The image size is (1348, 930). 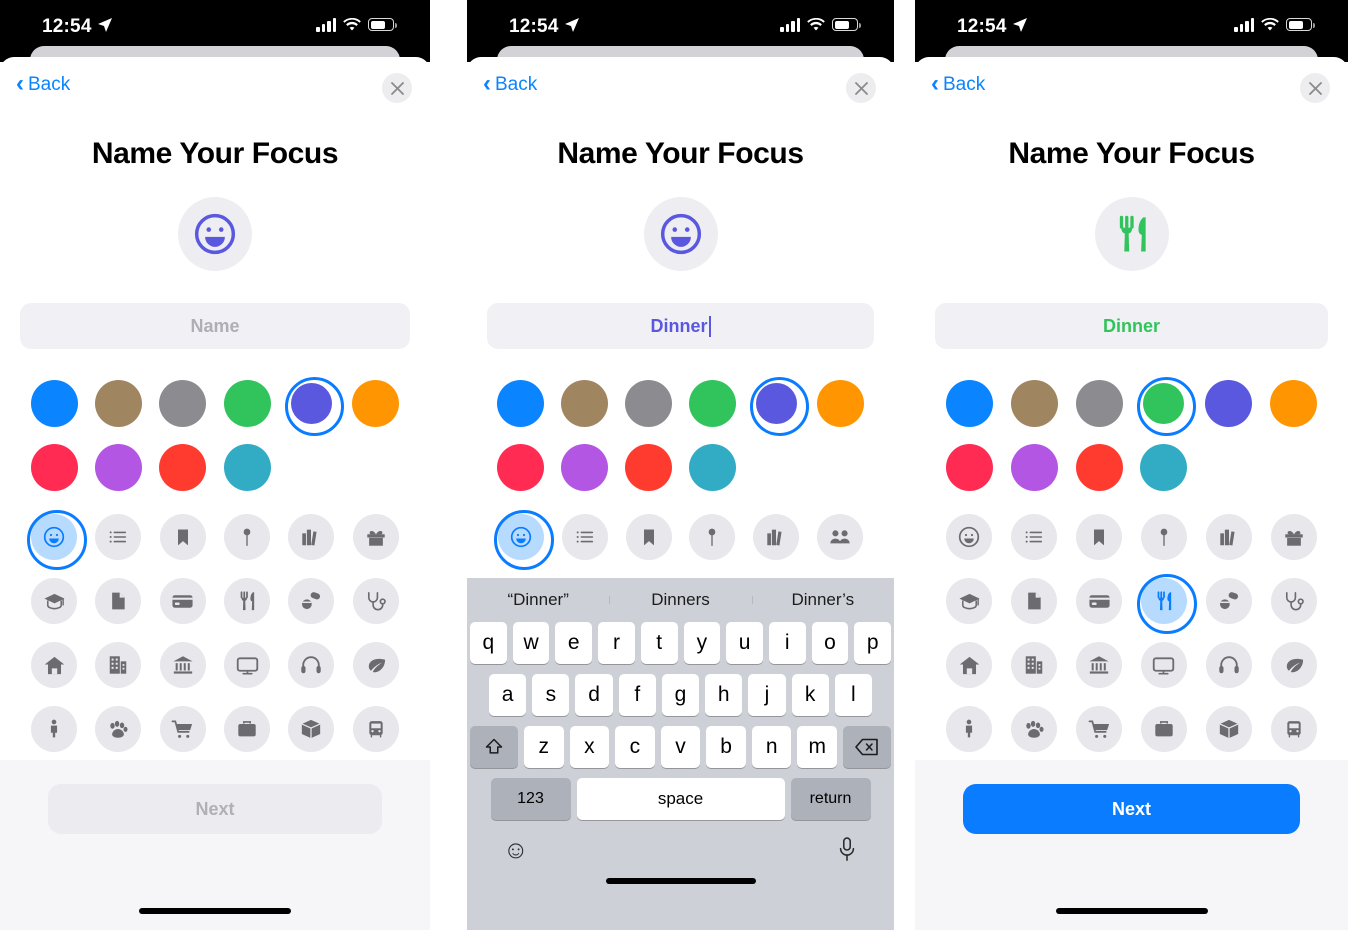 I want to click on key-o: o, so click(x=830, y=643).